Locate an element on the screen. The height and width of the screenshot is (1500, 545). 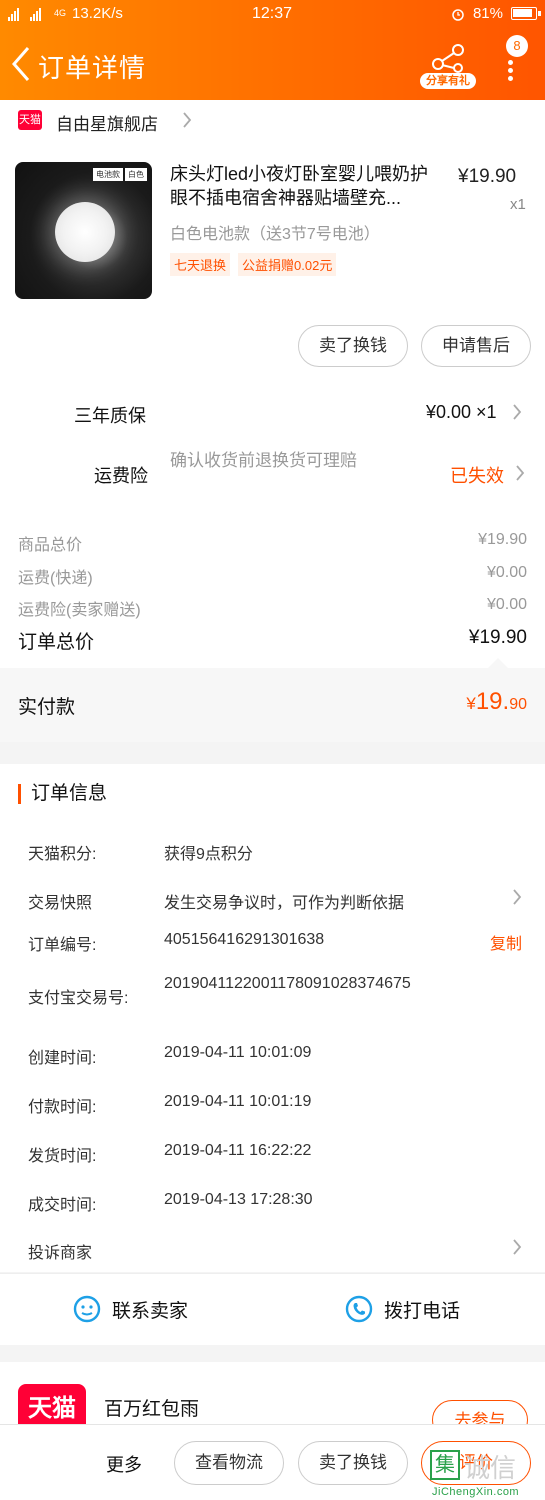
product-price: ¥19.90 is located at coordinates (487, 176).